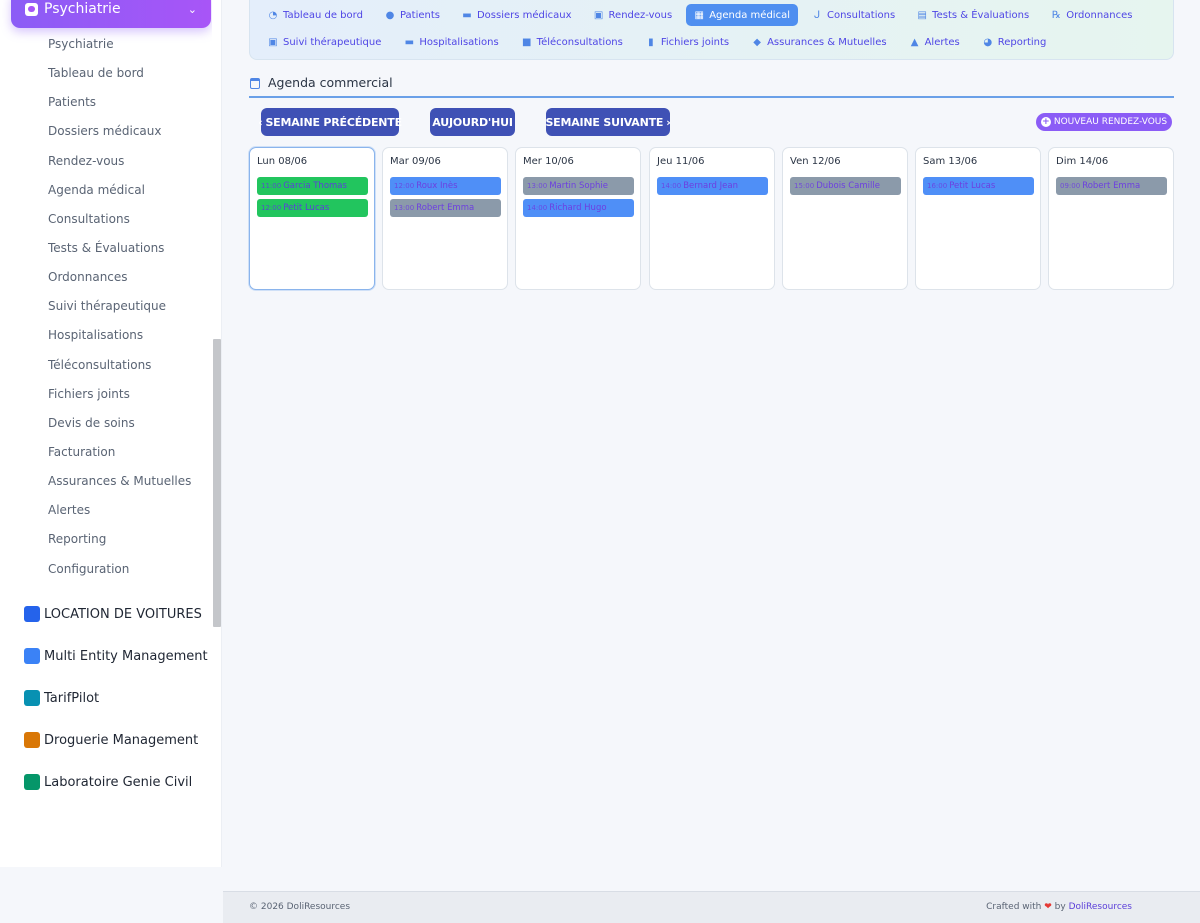 The height and width of the screenshot is (923, 1200). Describe the element at coordinates (271, 186) in the screenshot. I see `event-time: 11:00` at that location.